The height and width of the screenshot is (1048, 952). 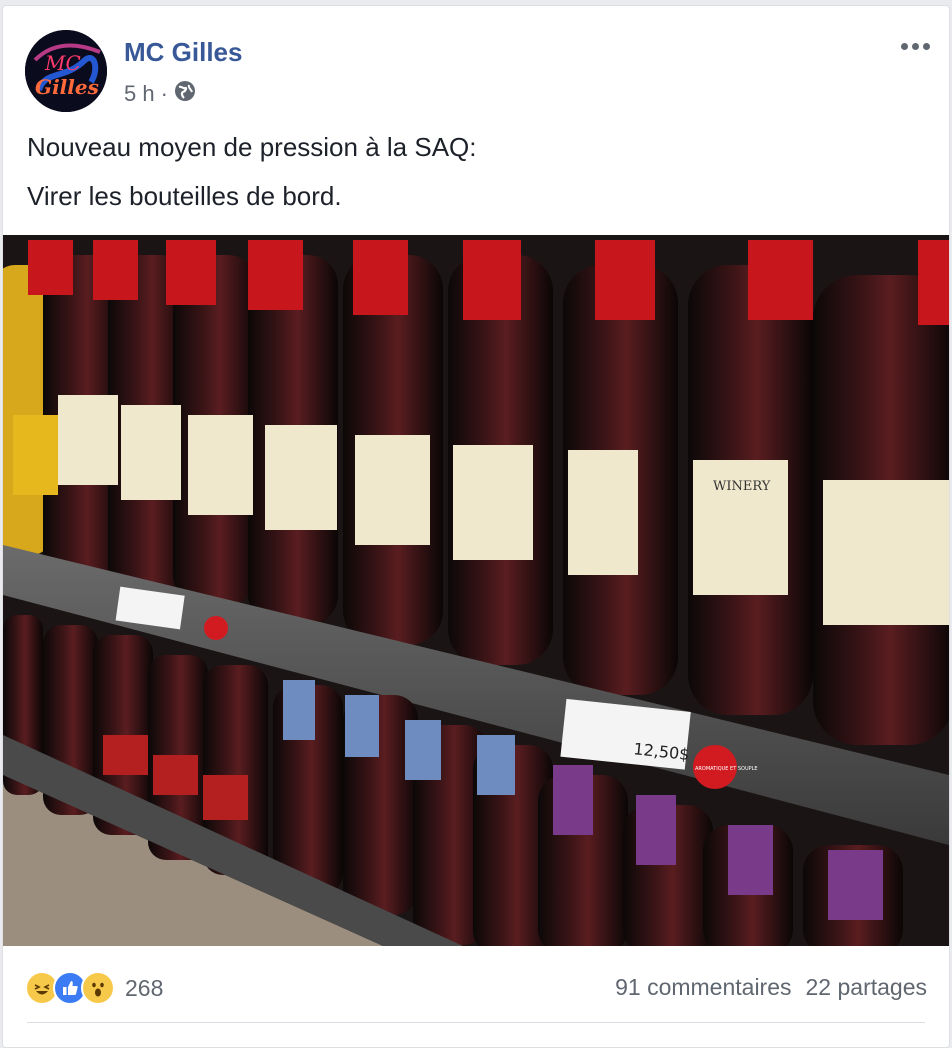 I want to click on post-time: 5 h, so click(x=139, y=94).